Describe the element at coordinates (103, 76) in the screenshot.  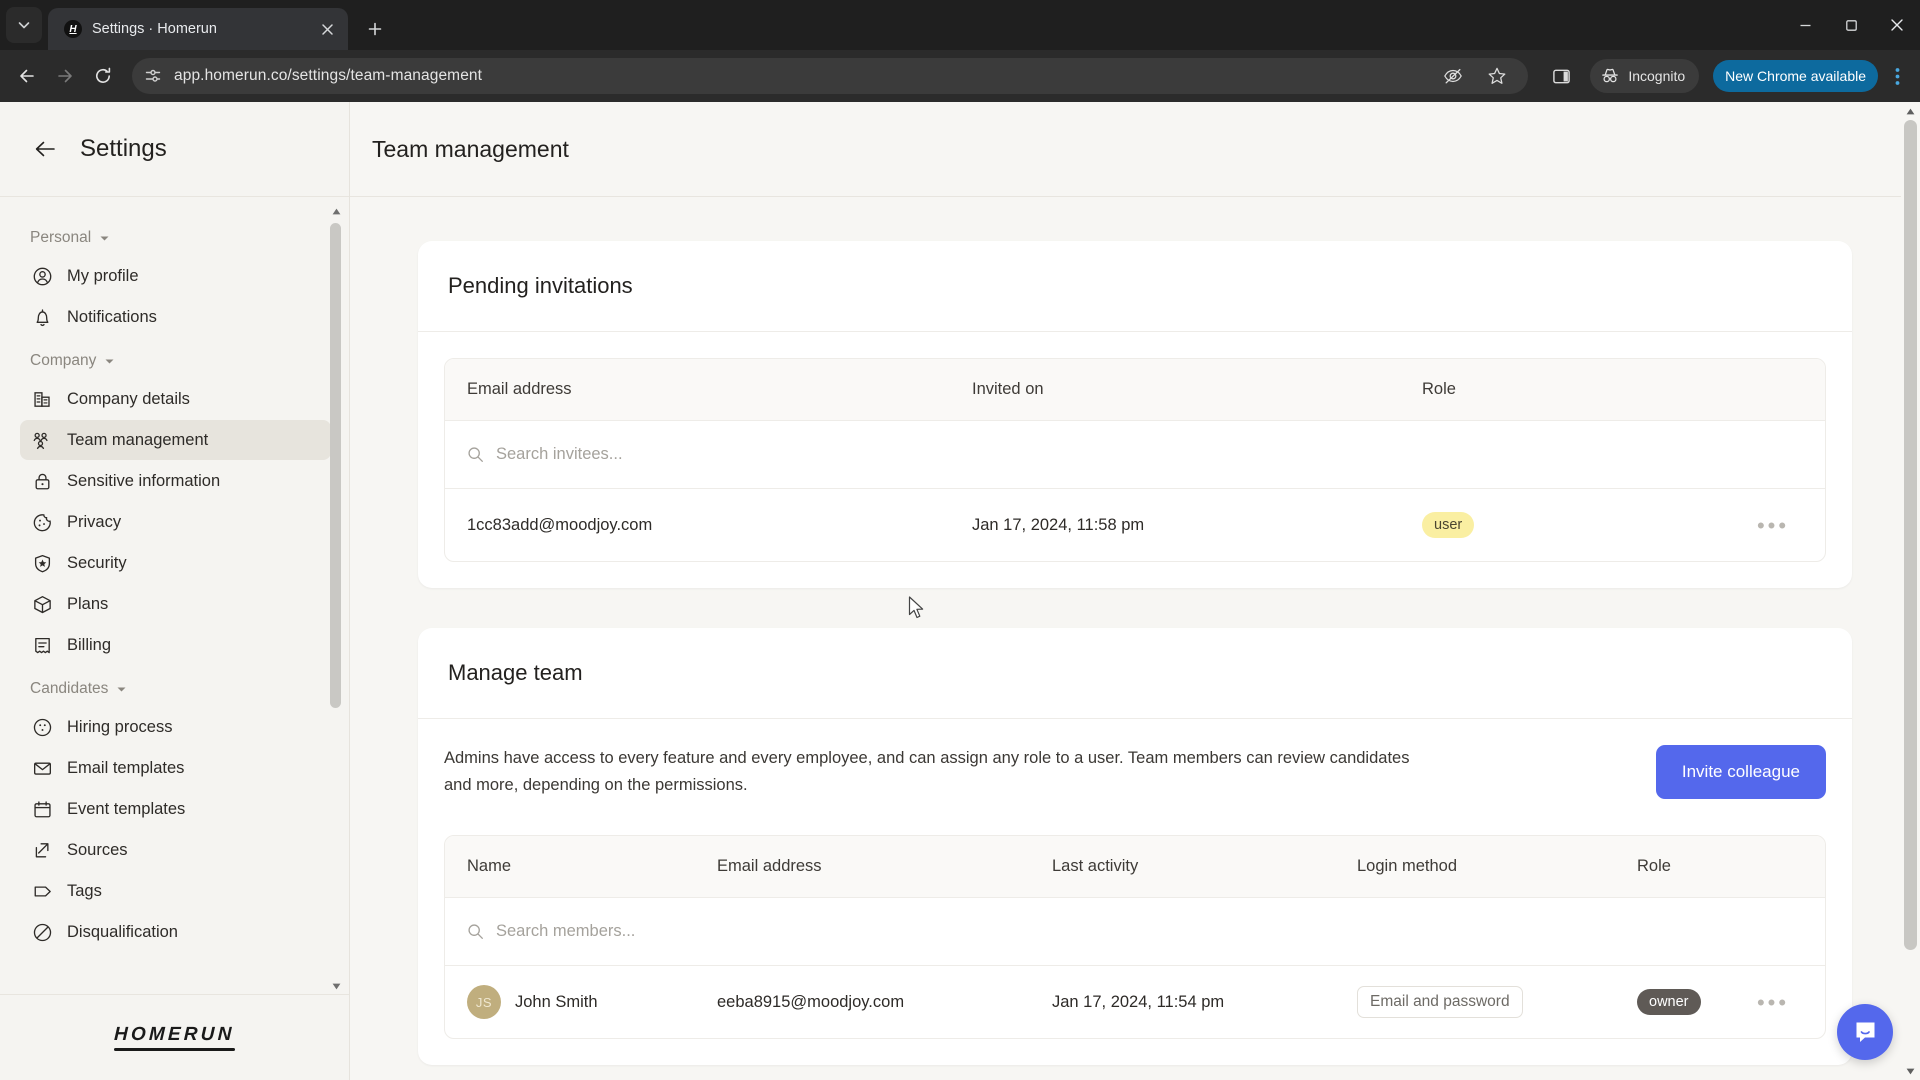
I see `reload-button` at that location.